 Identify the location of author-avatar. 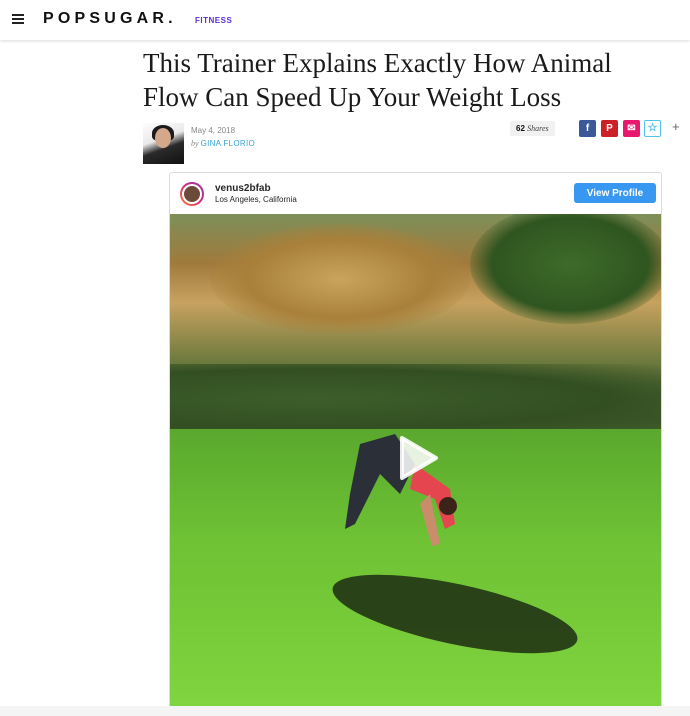
(163, 143).